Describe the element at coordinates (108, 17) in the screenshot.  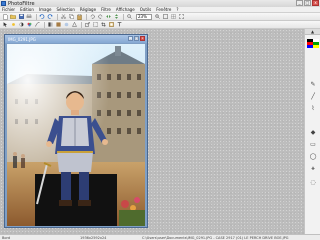
I see `flip-horizontal-icon` at that location.